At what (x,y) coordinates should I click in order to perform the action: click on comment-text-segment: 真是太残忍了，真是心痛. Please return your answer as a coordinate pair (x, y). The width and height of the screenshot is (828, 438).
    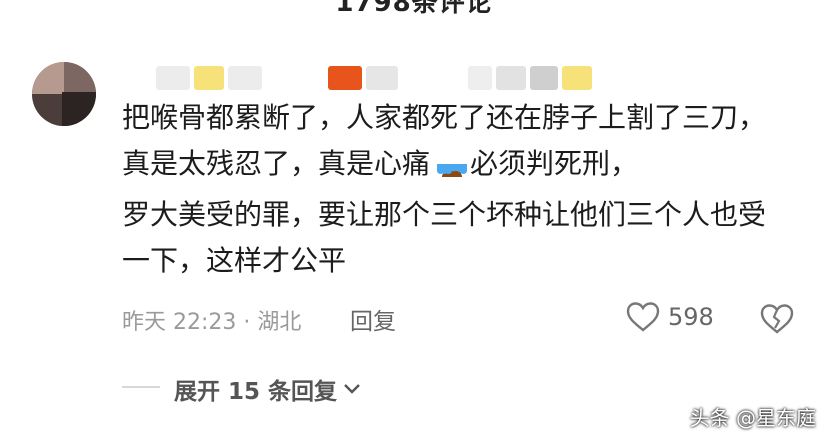
    Looking at the image, I should click on (276, 163).